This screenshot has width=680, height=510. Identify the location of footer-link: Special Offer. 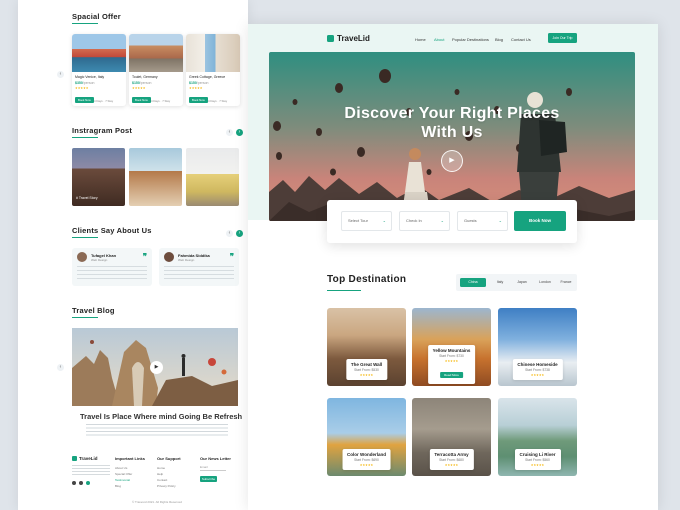
(123, 474).